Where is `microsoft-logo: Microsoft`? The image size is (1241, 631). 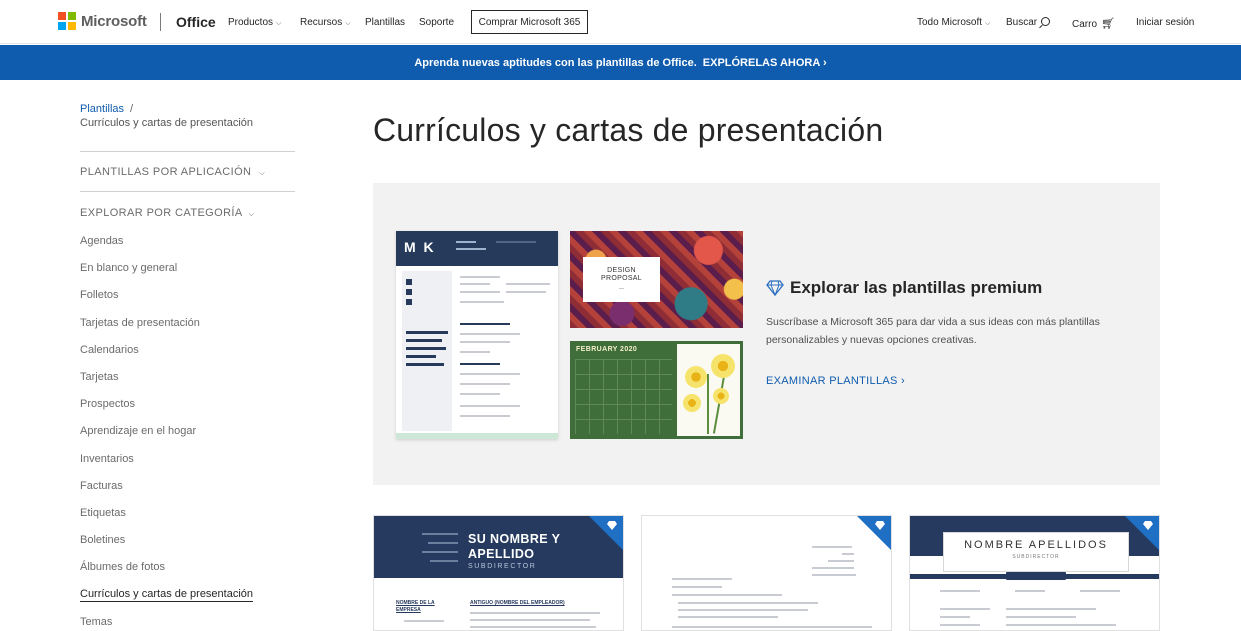 microsoft-logo: Microsoft is located at coordinates (102, 21).